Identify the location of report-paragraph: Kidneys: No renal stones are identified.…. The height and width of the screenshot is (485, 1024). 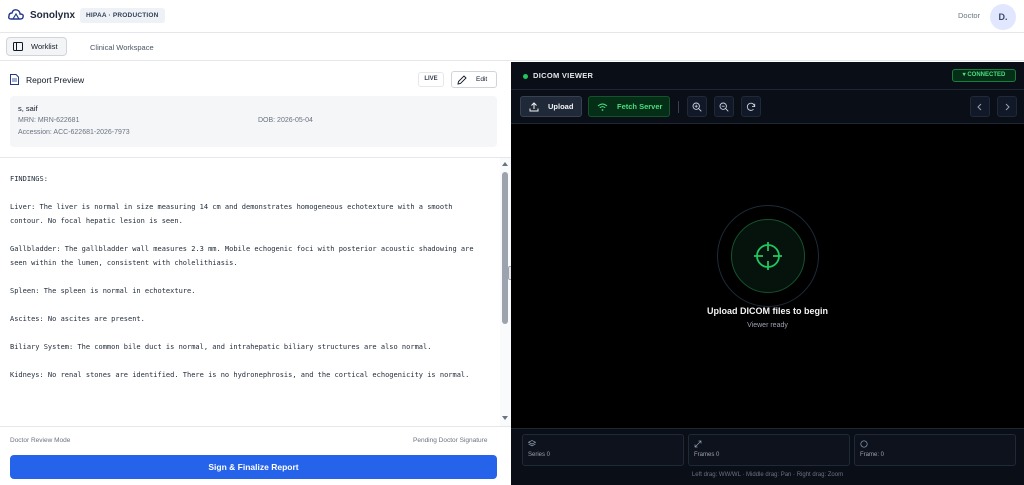
(240, 375).